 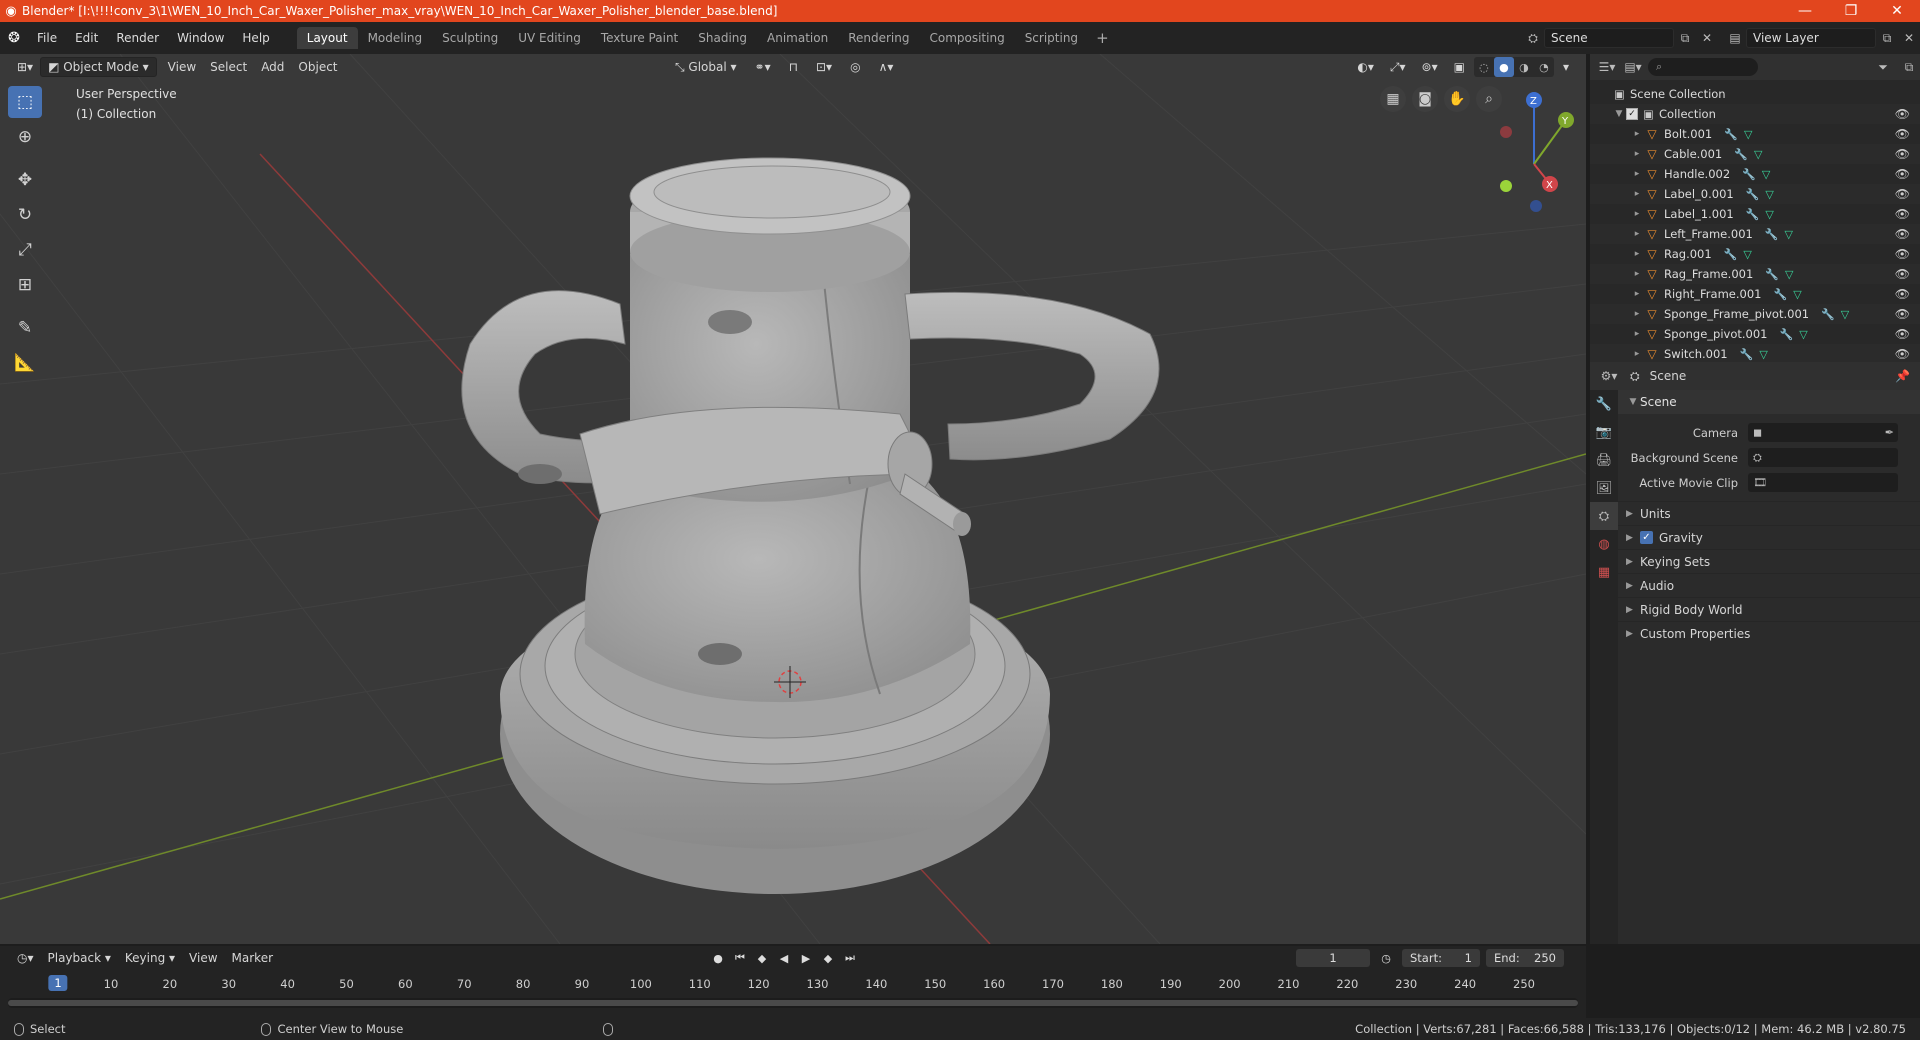 What do you see at coordinates (1604, 516) in the screenshot?
I see `scene-tab-icon: ⛭` at bounding box center [1604, 516].